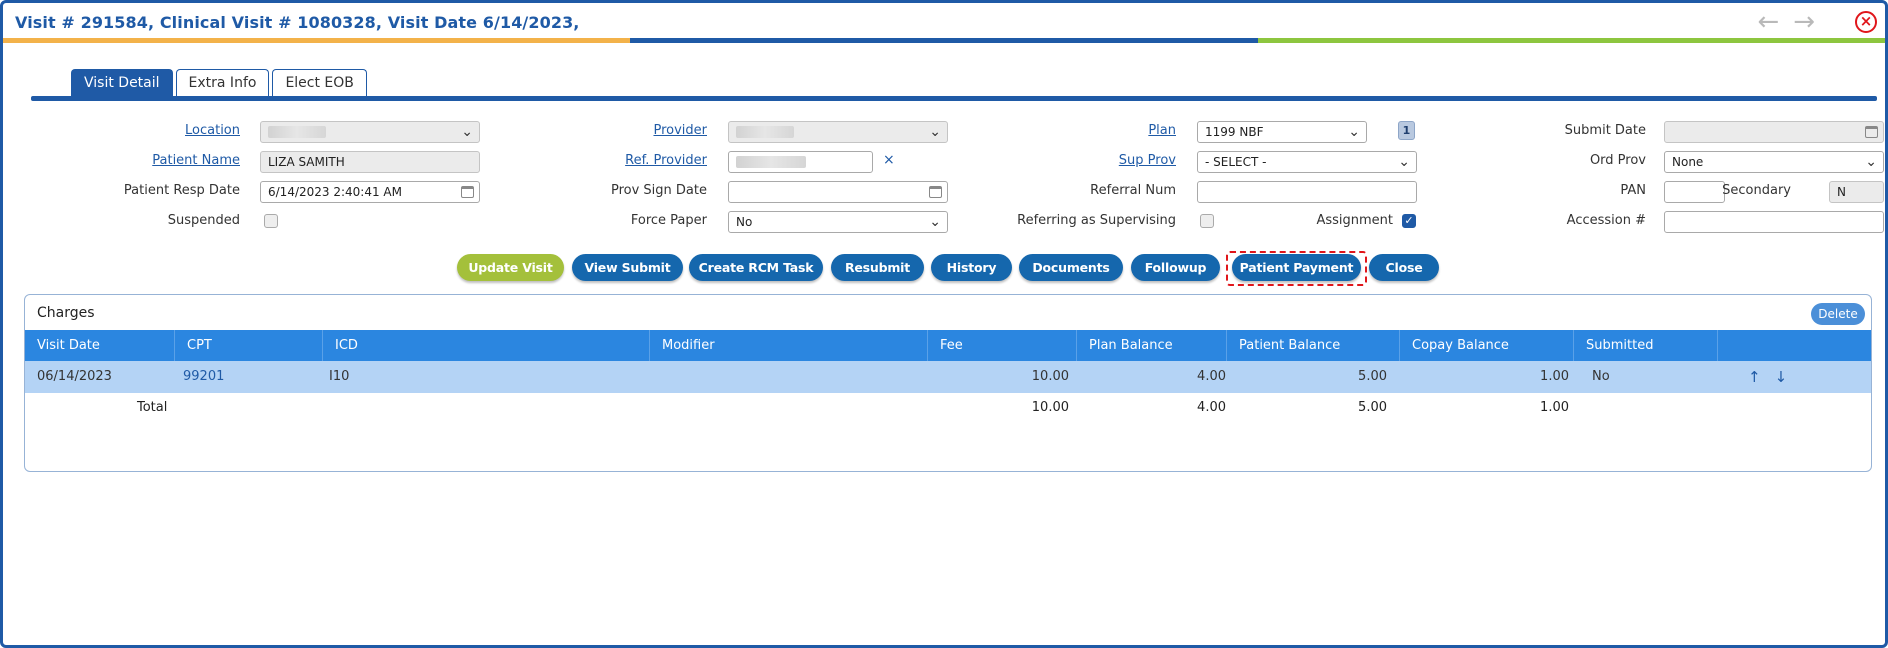 The width and height of the screenshot is (1888, 648). Describe the element at coordinates (789, 345) in the screenshot. I see `column-modifier: Modifier` at that location.